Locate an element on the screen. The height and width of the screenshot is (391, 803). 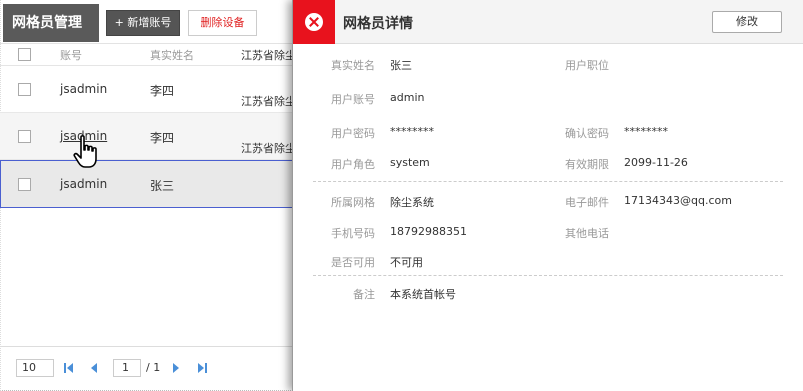
grid-label: 所属网格 is located at coordinates (353, 202).